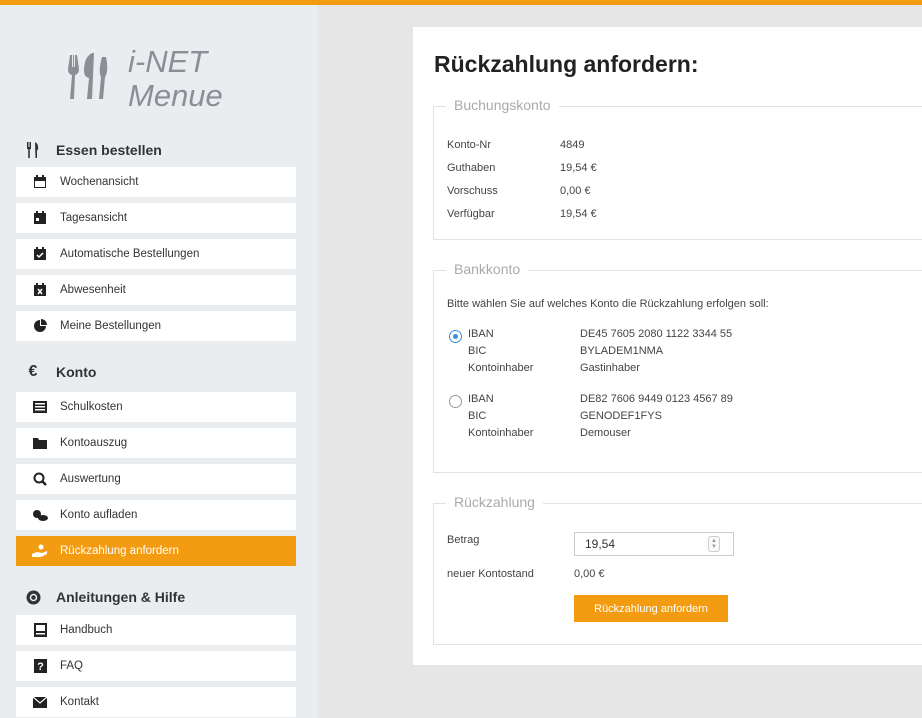 This screenshot has width=922, height=718. What do you see at coordinates (40, 326) in the screenshot?
I see `pie-chart-icon` at bounding box center [40, 326].